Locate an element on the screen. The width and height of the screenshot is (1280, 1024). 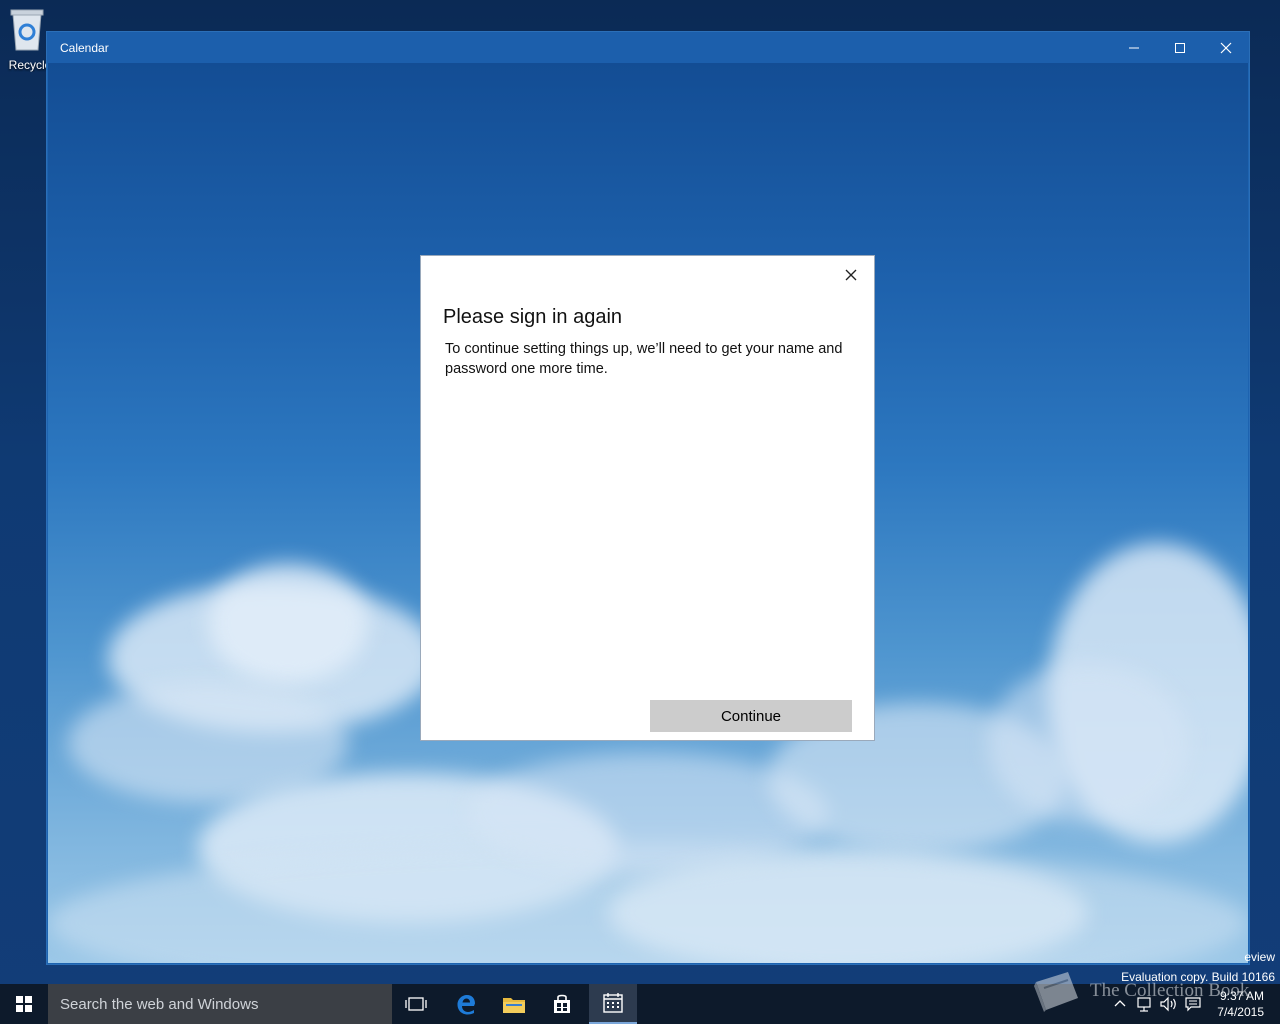
maximize-icon is located at coordinates (1180, 47).